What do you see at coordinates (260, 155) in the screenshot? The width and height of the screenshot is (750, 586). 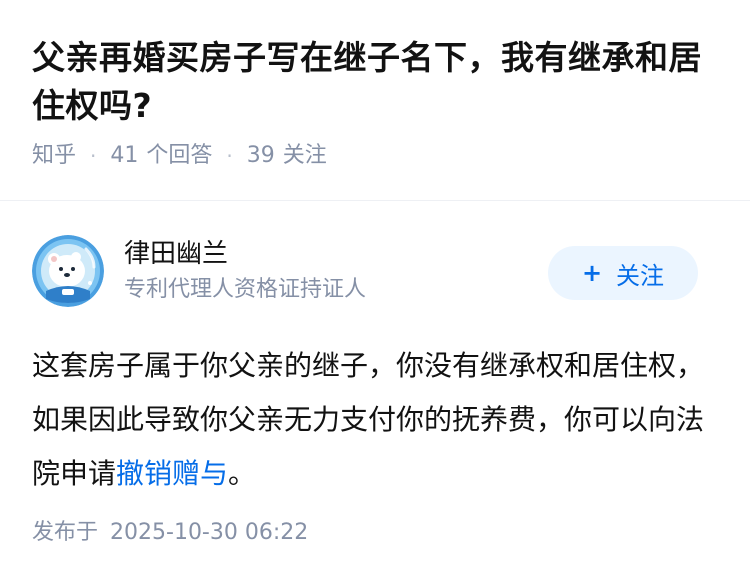 I see `followers-count: 39` at bounding box center [260, 155].